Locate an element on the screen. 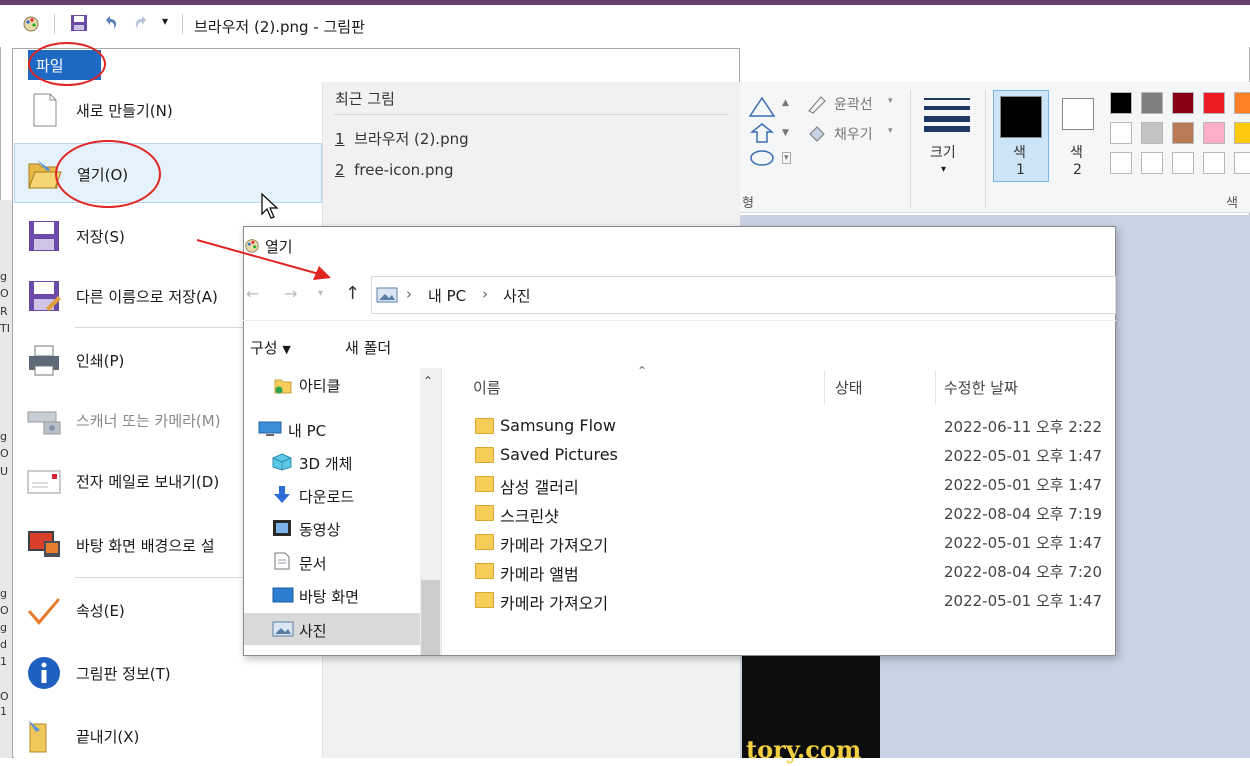  desktop-background-icon is located at coordinates (44, 544).